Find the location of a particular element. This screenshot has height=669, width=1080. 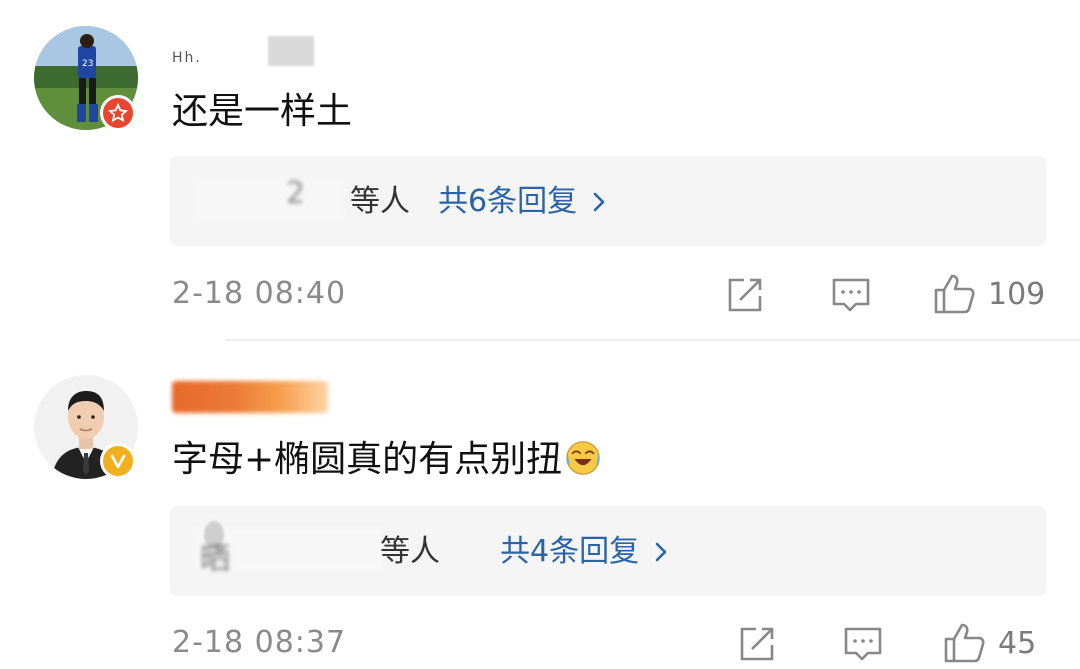

view-replies-link: 共4条回复 is located at coordinates (585, 552).